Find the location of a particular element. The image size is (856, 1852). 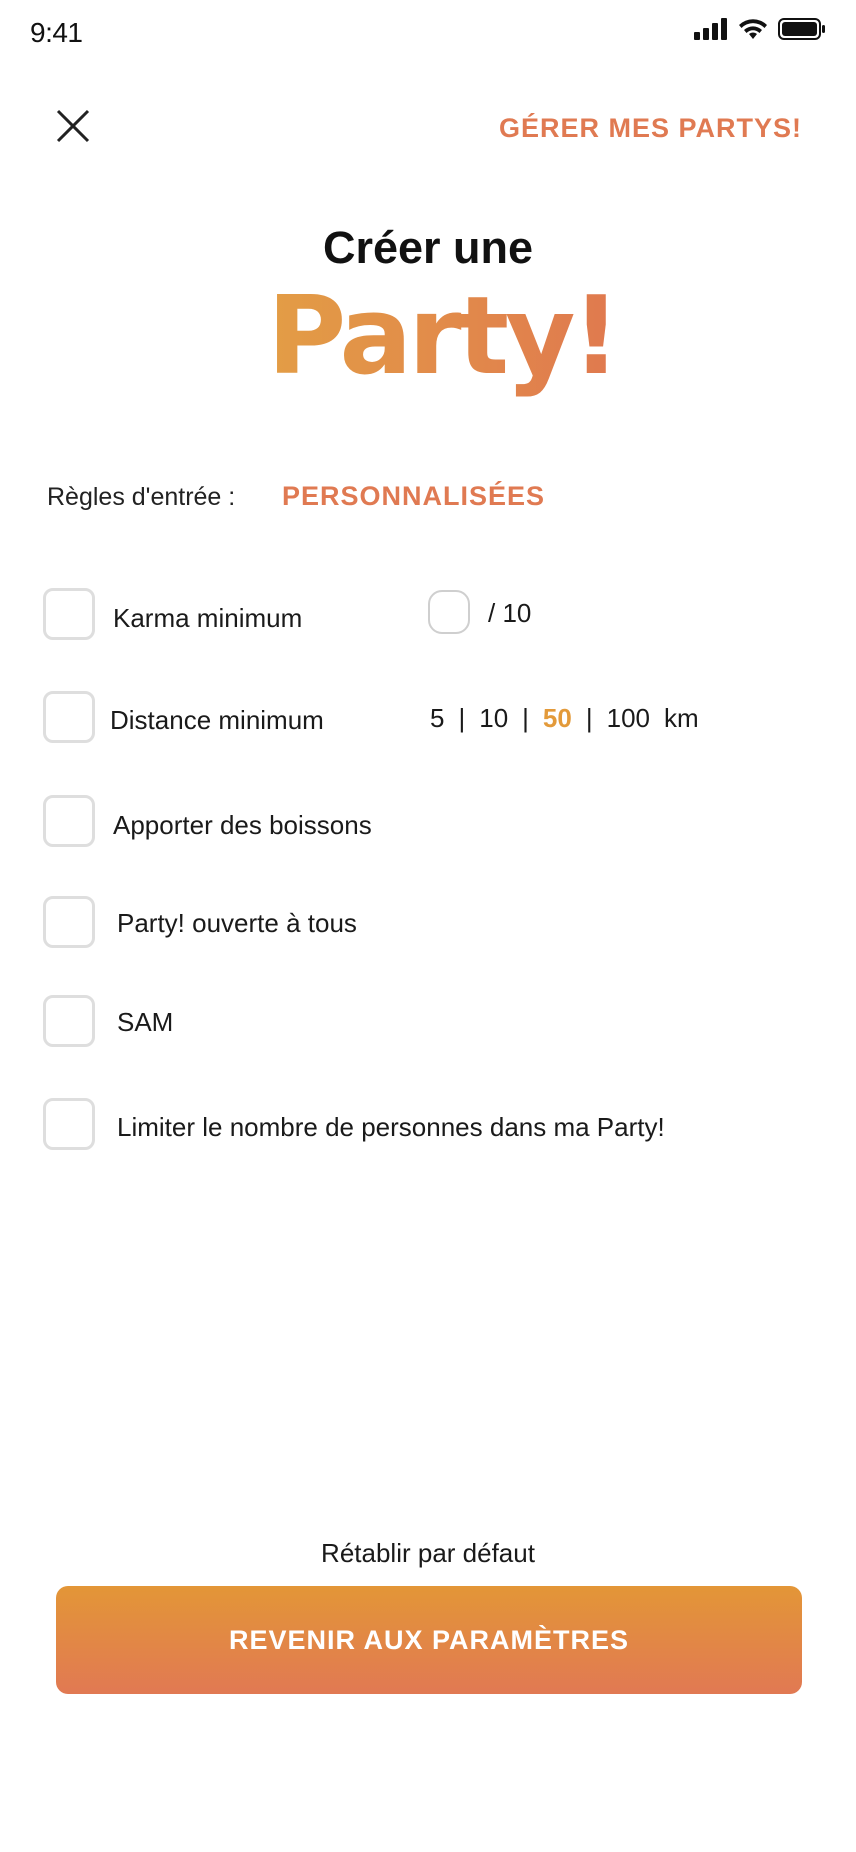

signal-icon is located at coordinates (710, 29).